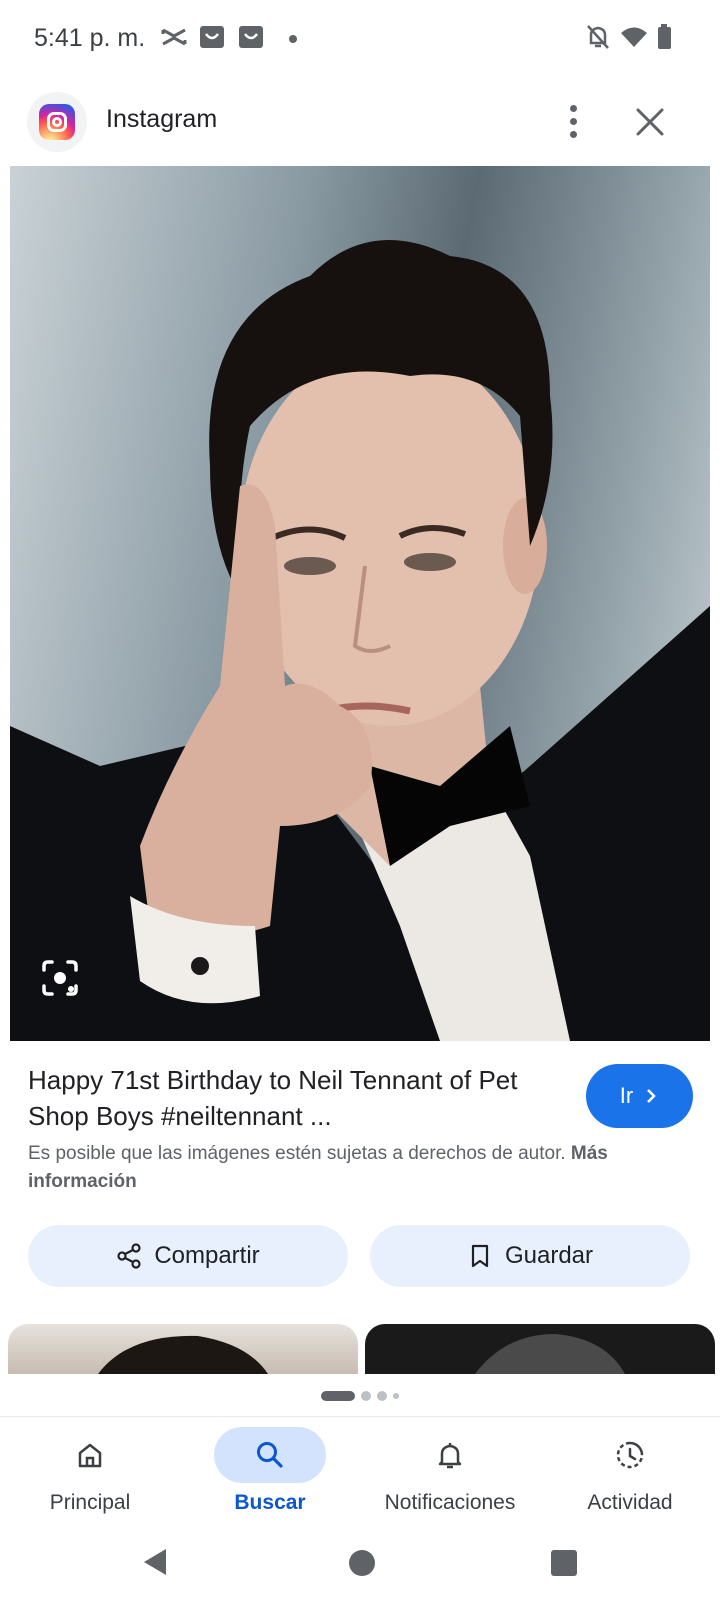 The width and height of the screenshot is (720, 1600). I want to click on chevron-right-icon, so click(651, 1096).